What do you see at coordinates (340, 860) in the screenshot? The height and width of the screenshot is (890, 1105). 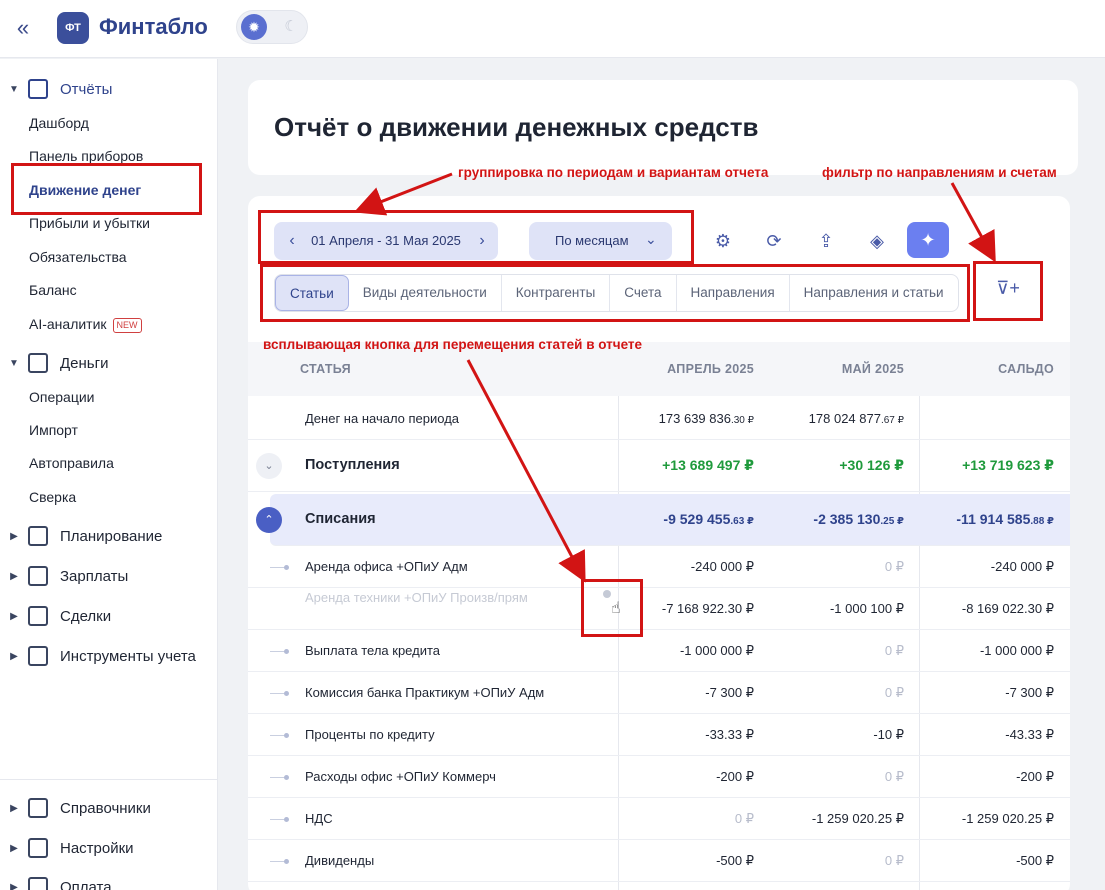 I see `row-label: Дивиденды` at bounding box center [340, 860].